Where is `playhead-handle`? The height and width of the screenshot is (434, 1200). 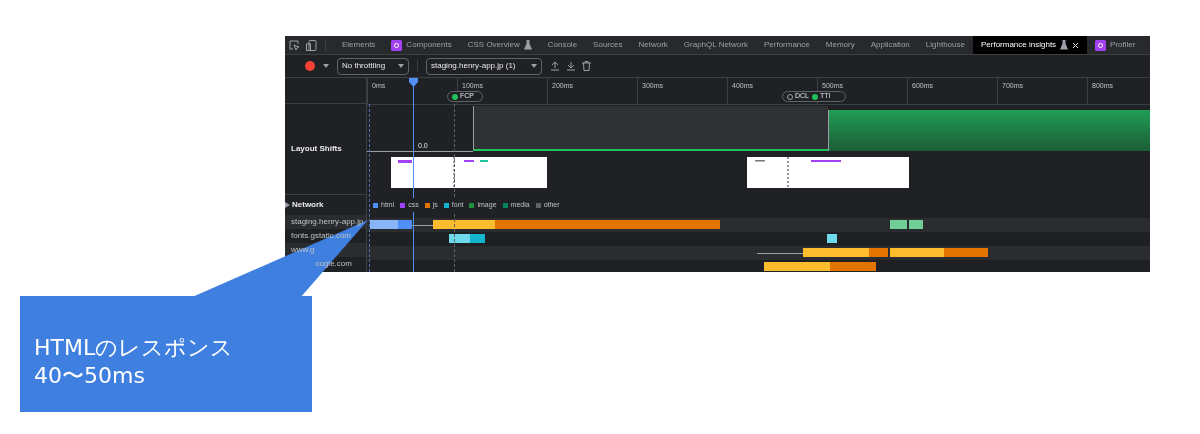
playhead-handle is located at coordinates (413, 82).